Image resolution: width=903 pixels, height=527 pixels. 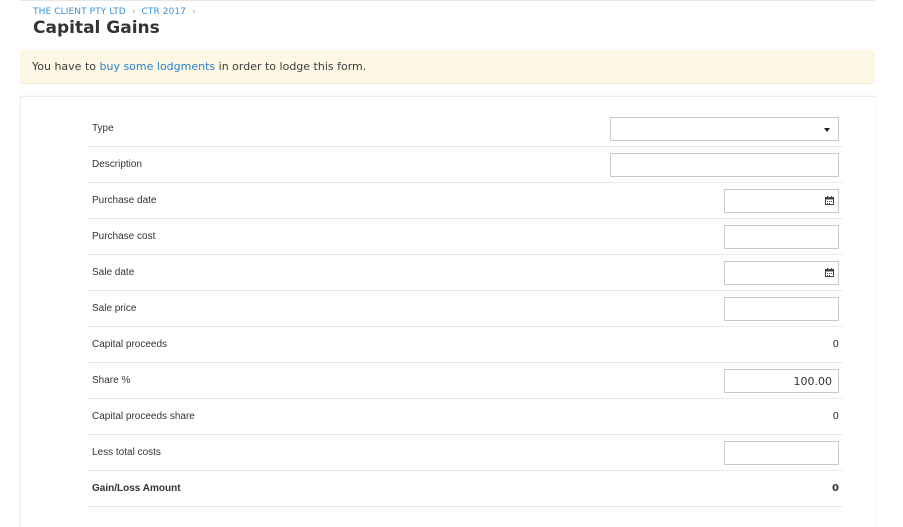 I want to click on less-total-costs-input, so click(x=781, y=453).